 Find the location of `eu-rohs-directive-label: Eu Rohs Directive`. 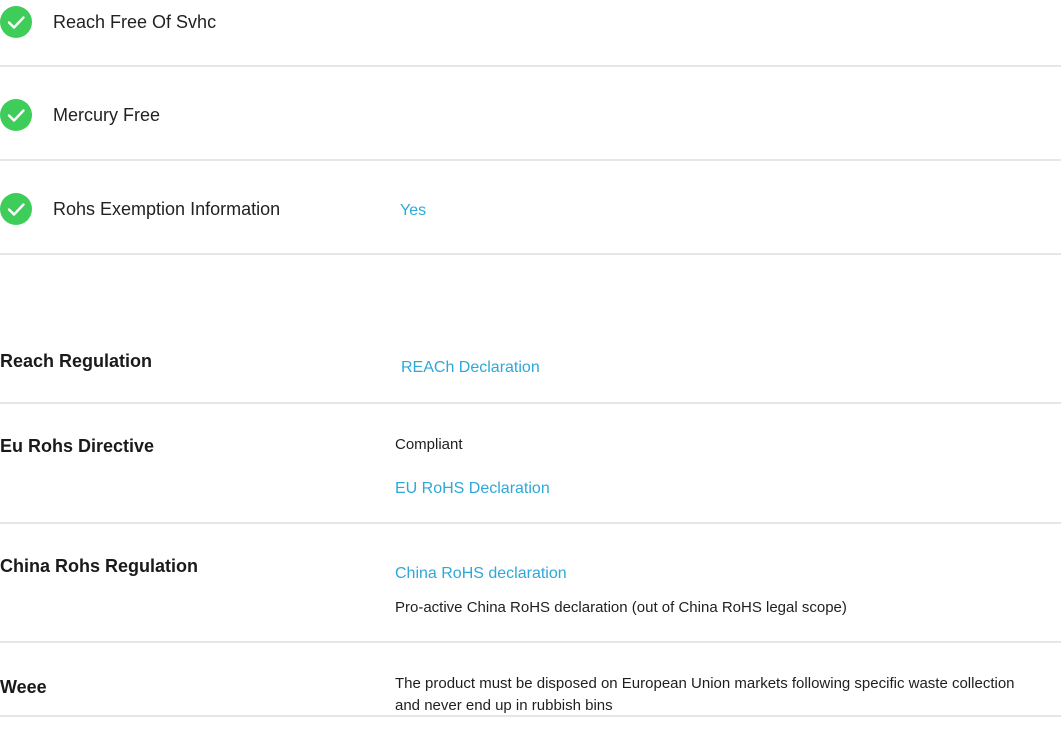

eu-rohs-directive-label: Eu Rohs Directive is located at coordinates (77, 446).